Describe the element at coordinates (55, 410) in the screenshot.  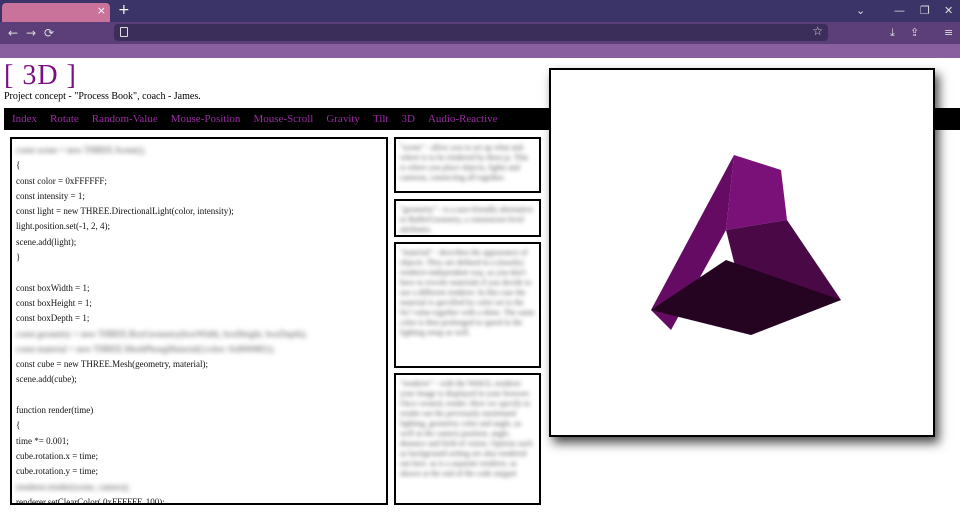
I see `code-line: function render(time)` at that location.